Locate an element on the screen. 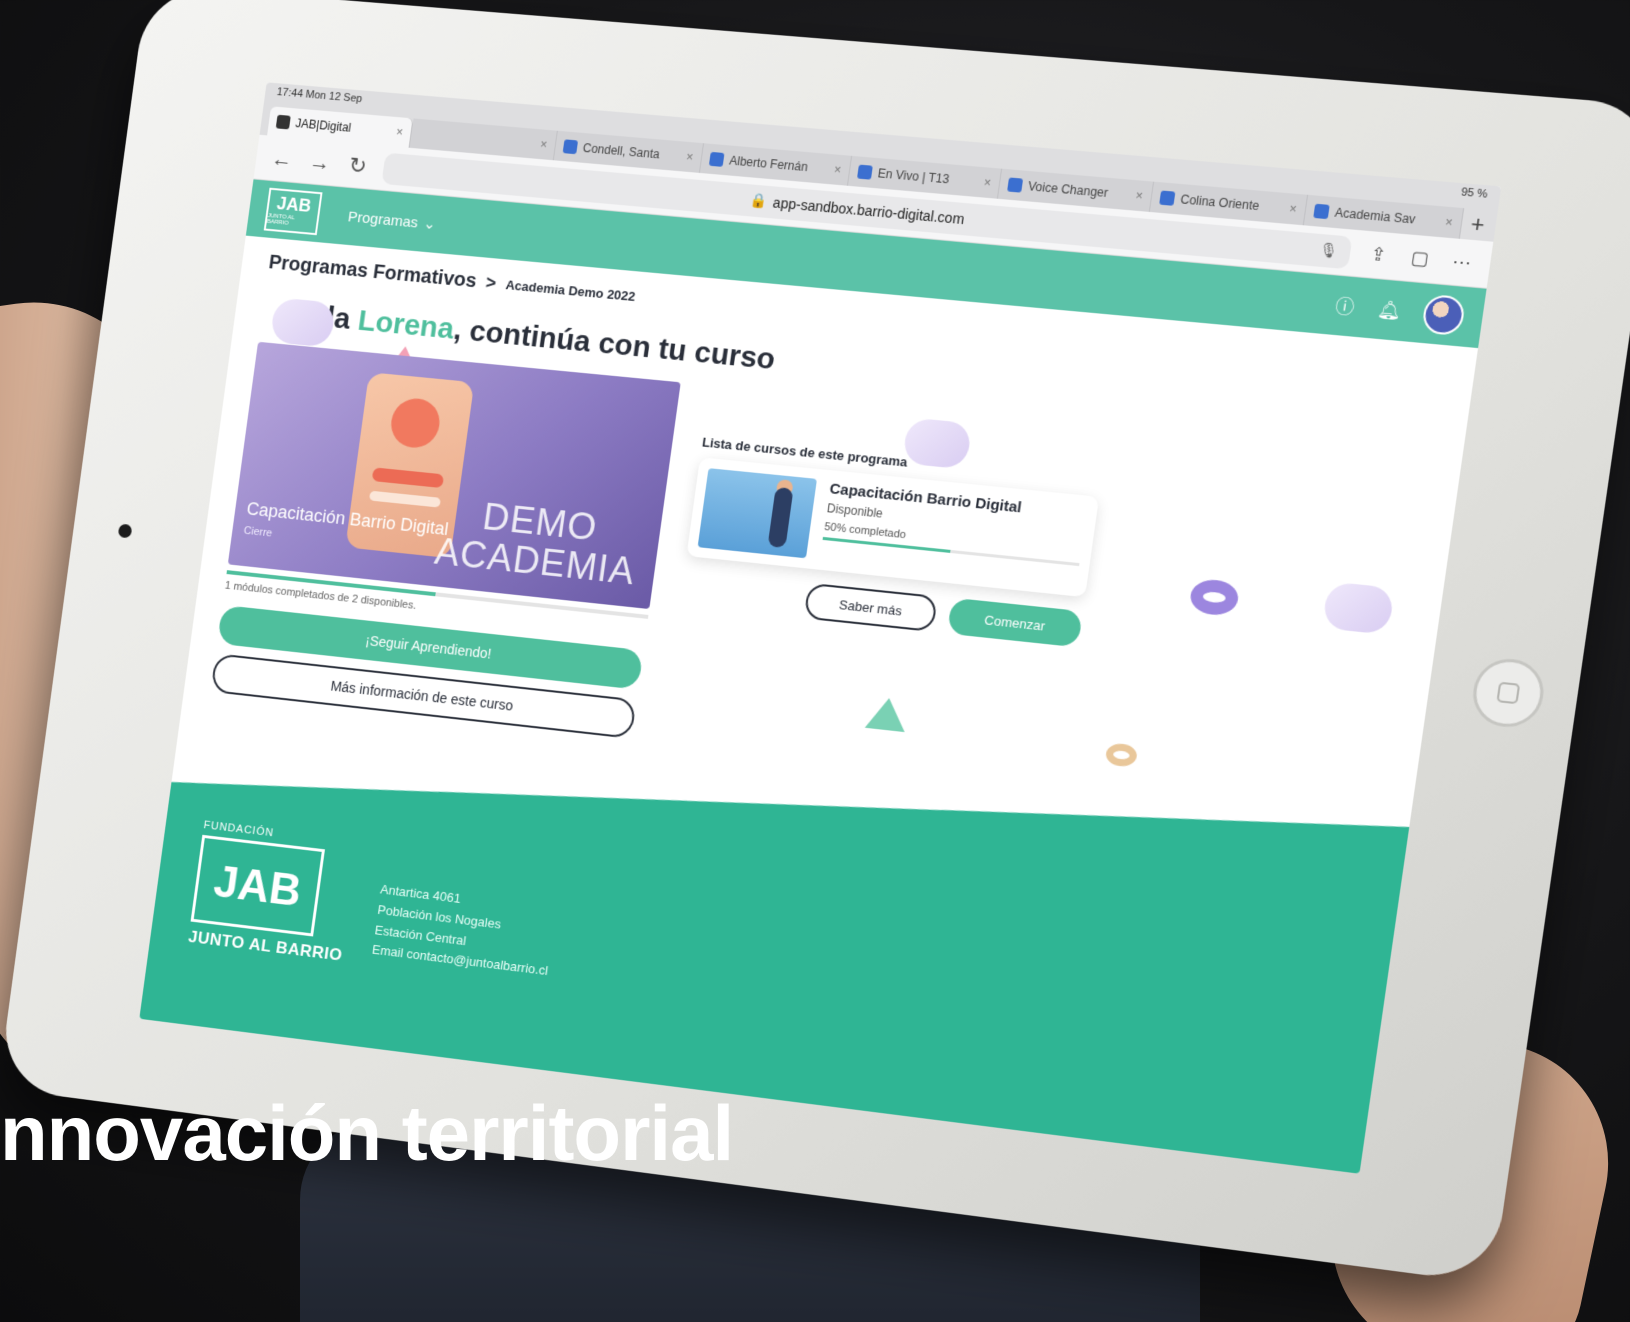 Image resolution: width=1630 pixels, height=1322 pixels. tab-label: Alberto Fernán is located at coordinates (768, 164).